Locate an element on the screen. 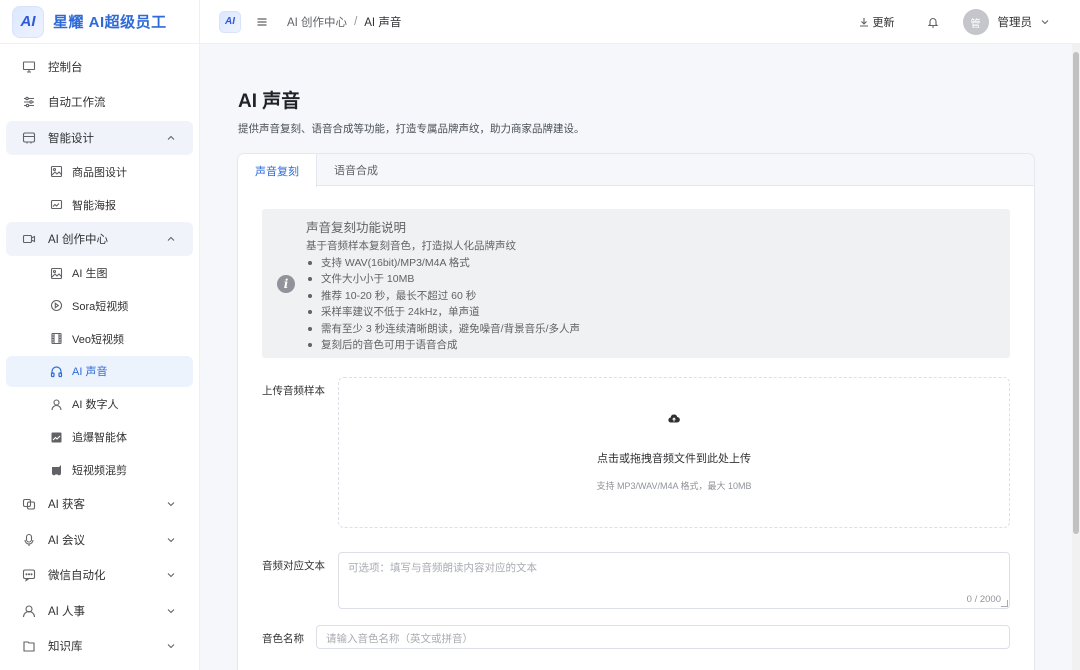  upload-label: 上传音频样本 is located at coordinates (293, 391).